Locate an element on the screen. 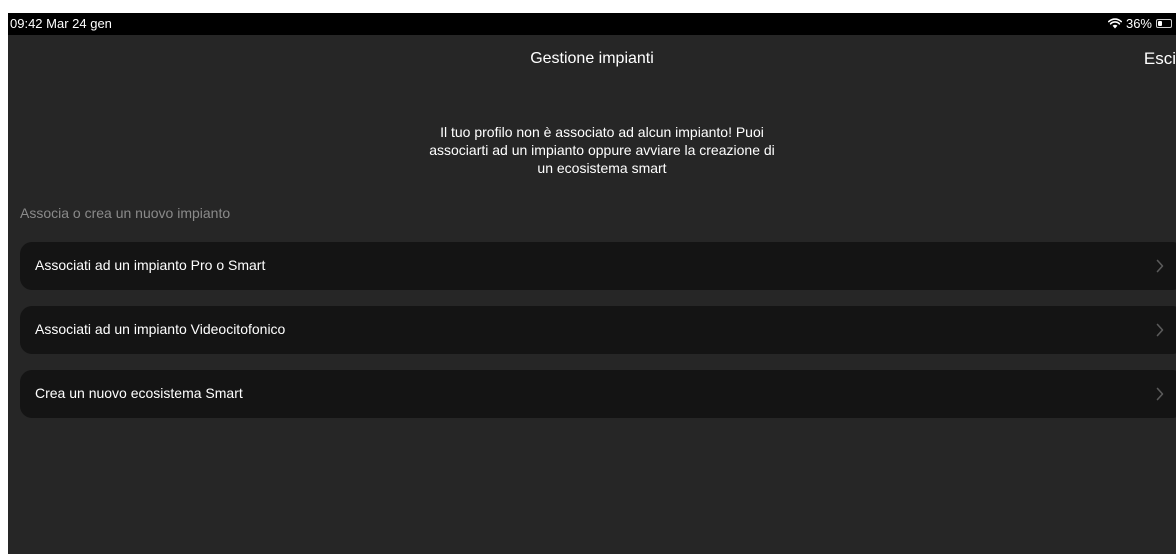 This screenshot has height=554, width=1176. exit-button: Esci is located at coordinates (1160, 59).